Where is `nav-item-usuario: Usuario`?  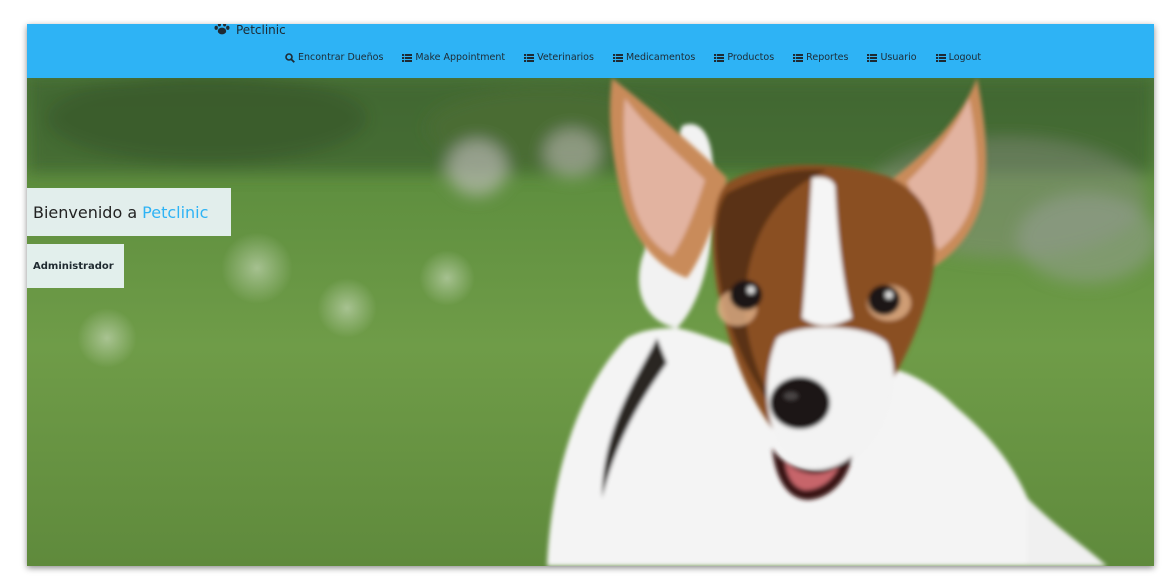 nav-item-usuario: Usuario is located at coordinates (892, 57).